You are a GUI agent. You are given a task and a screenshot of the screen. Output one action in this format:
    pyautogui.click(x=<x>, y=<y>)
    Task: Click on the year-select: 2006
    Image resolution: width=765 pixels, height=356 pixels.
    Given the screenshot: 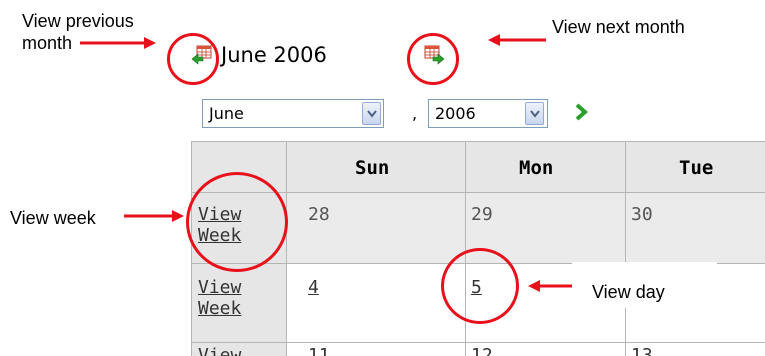 What is the action you would take?
    pyautogui.click(x=488, y=113)
    